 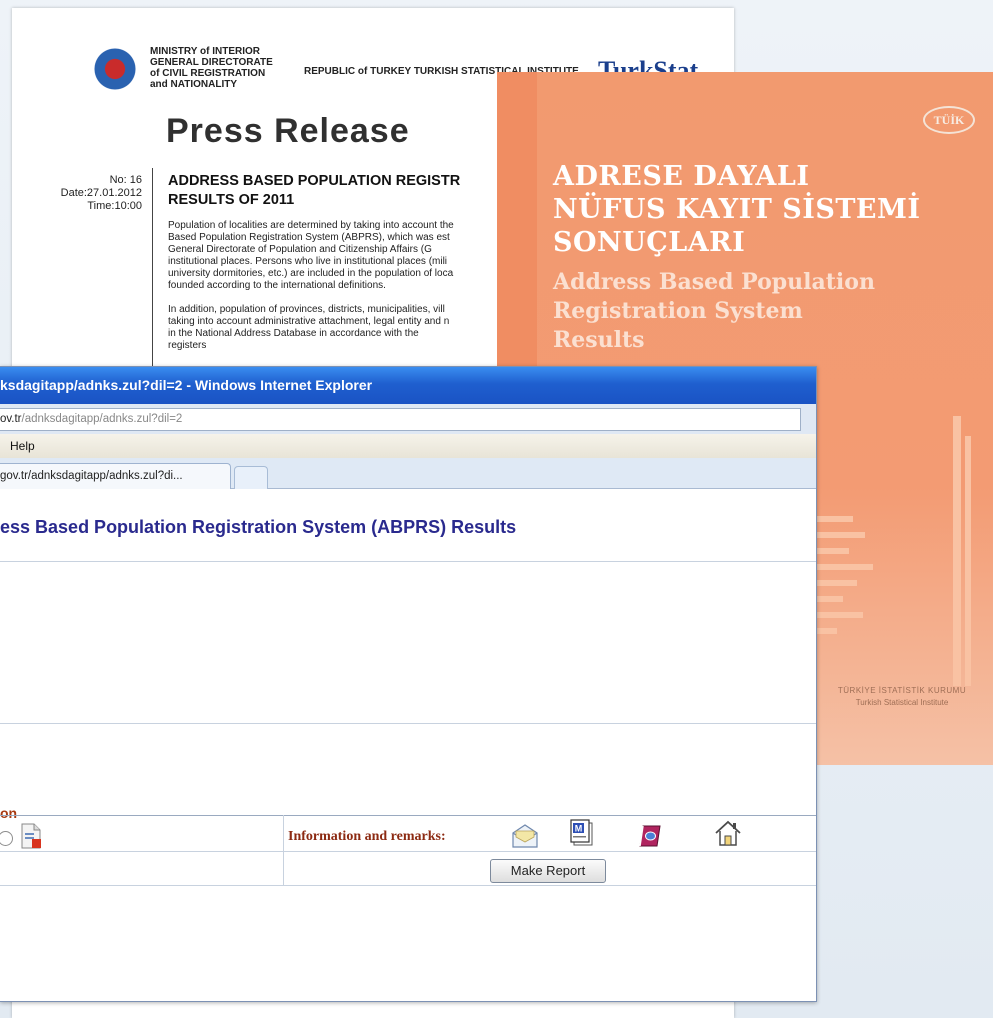 I want to click on address-domain: ov.tr, so click(x=11, y=419).